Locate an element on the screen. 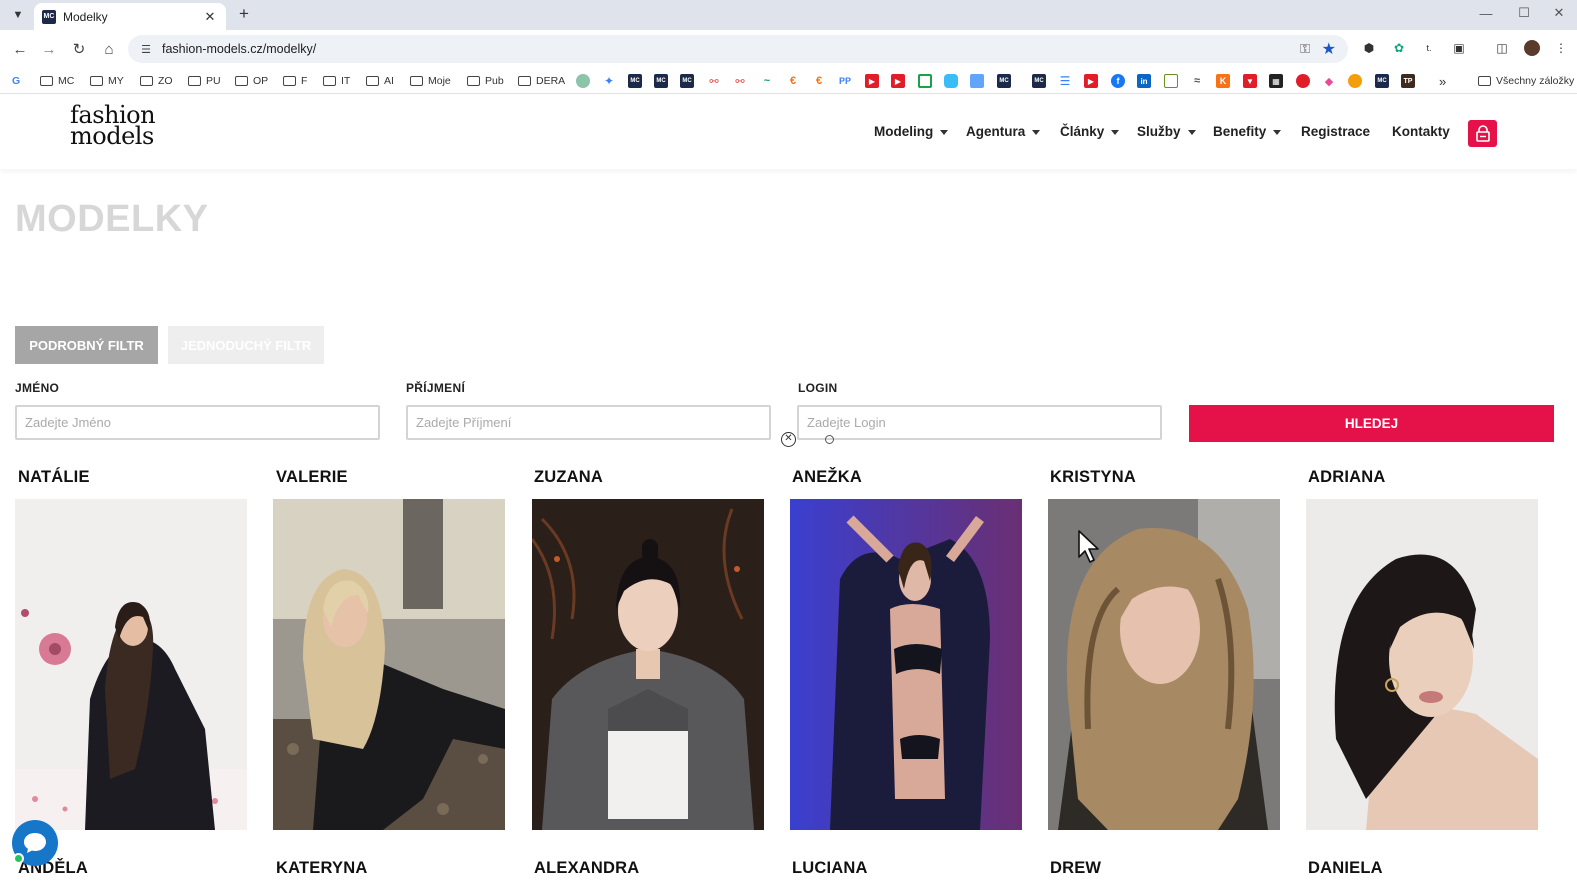 Image resolution: width=1577 pixels, height=890 pixels. browser-tab-modelky: MC Modelky ✕ is located at coordinates (130, 16).